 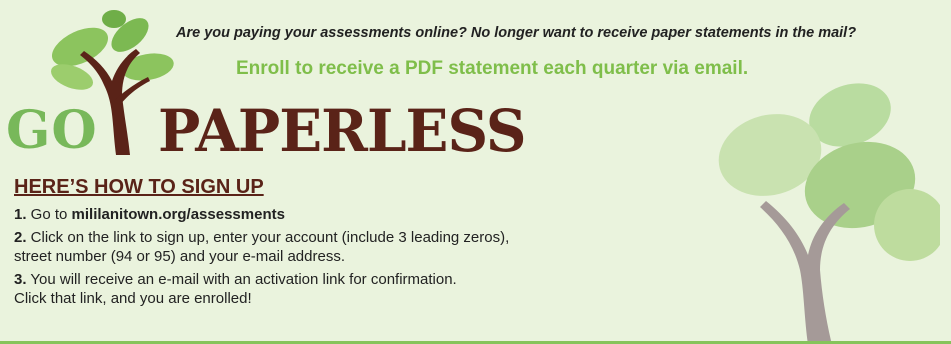 What do you see at coordinates (133, 298) in the screenshot?
I see `step-text-continued: Click that link, and you are enrolled!` at bounding box center [133, 298].